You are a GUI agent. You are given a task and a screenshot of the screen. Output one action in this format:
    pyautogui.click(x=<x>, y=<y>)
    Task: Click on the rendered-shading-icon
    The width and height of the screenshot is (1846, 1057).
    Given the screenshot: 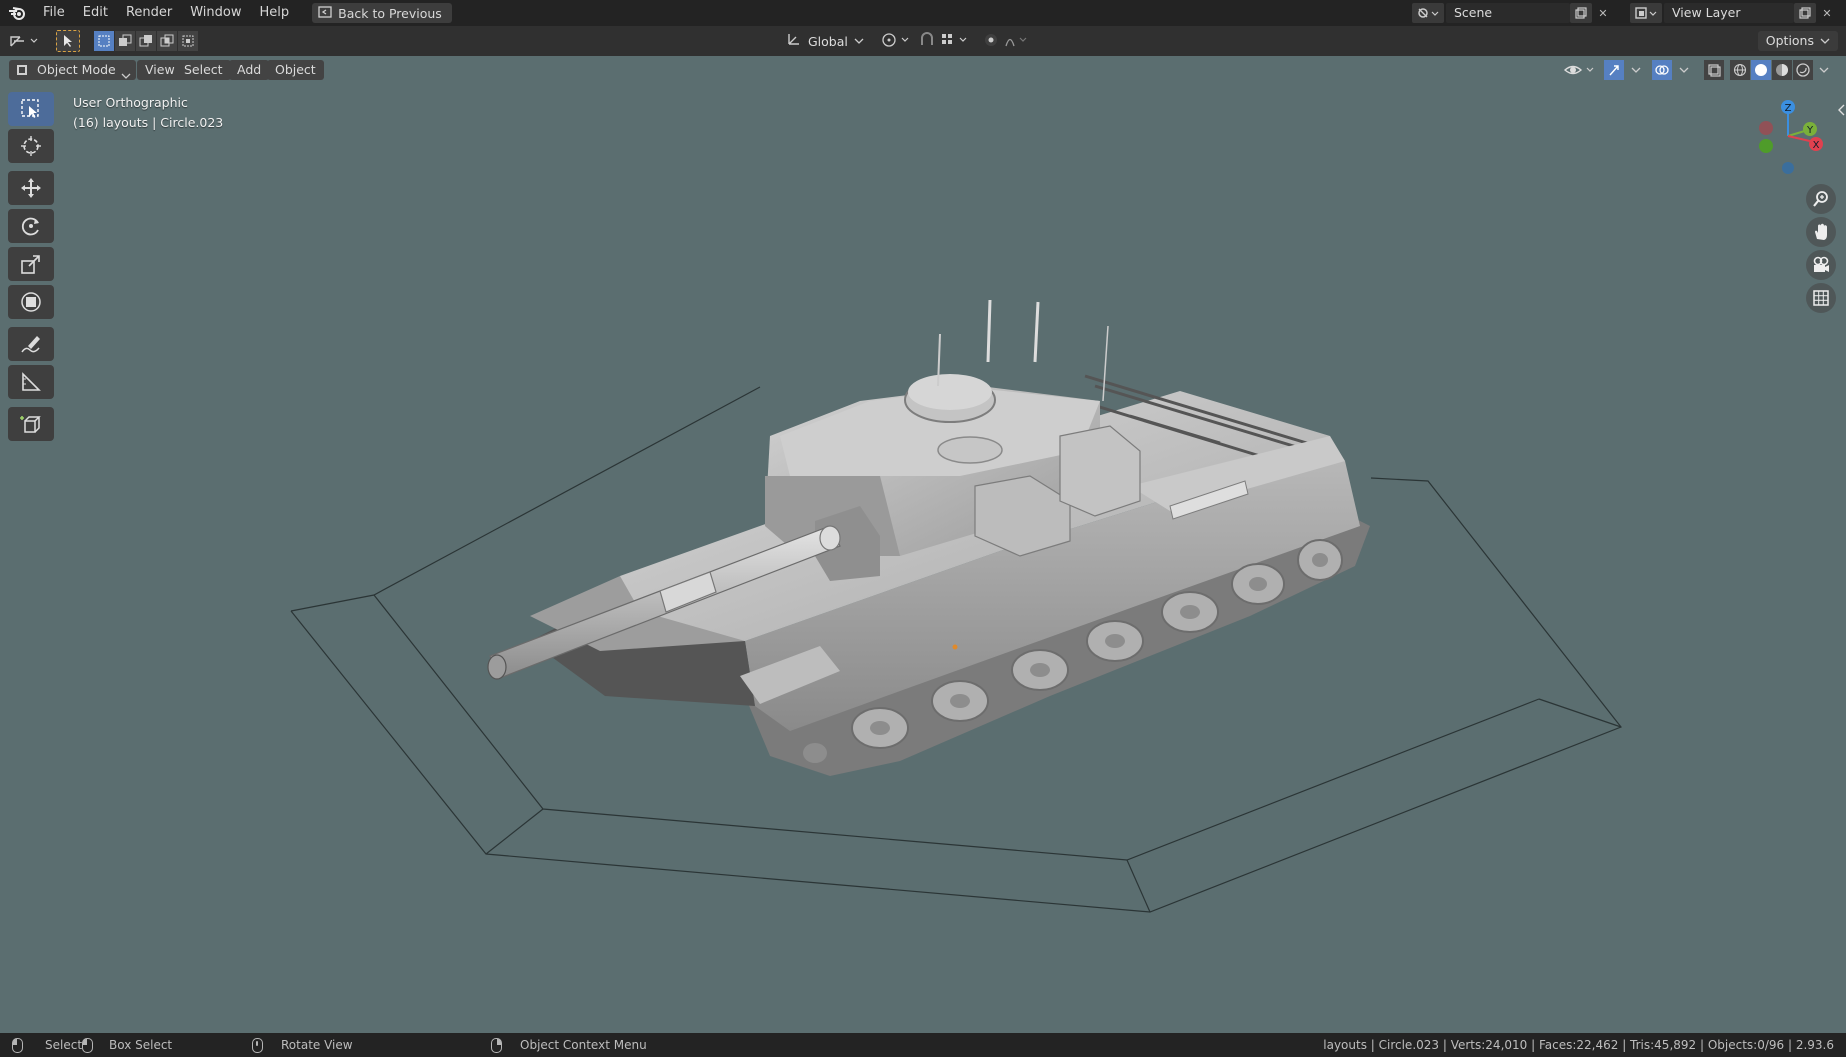 What is the action you would take?
    pyautogui.click(x=1803, y=70)
    